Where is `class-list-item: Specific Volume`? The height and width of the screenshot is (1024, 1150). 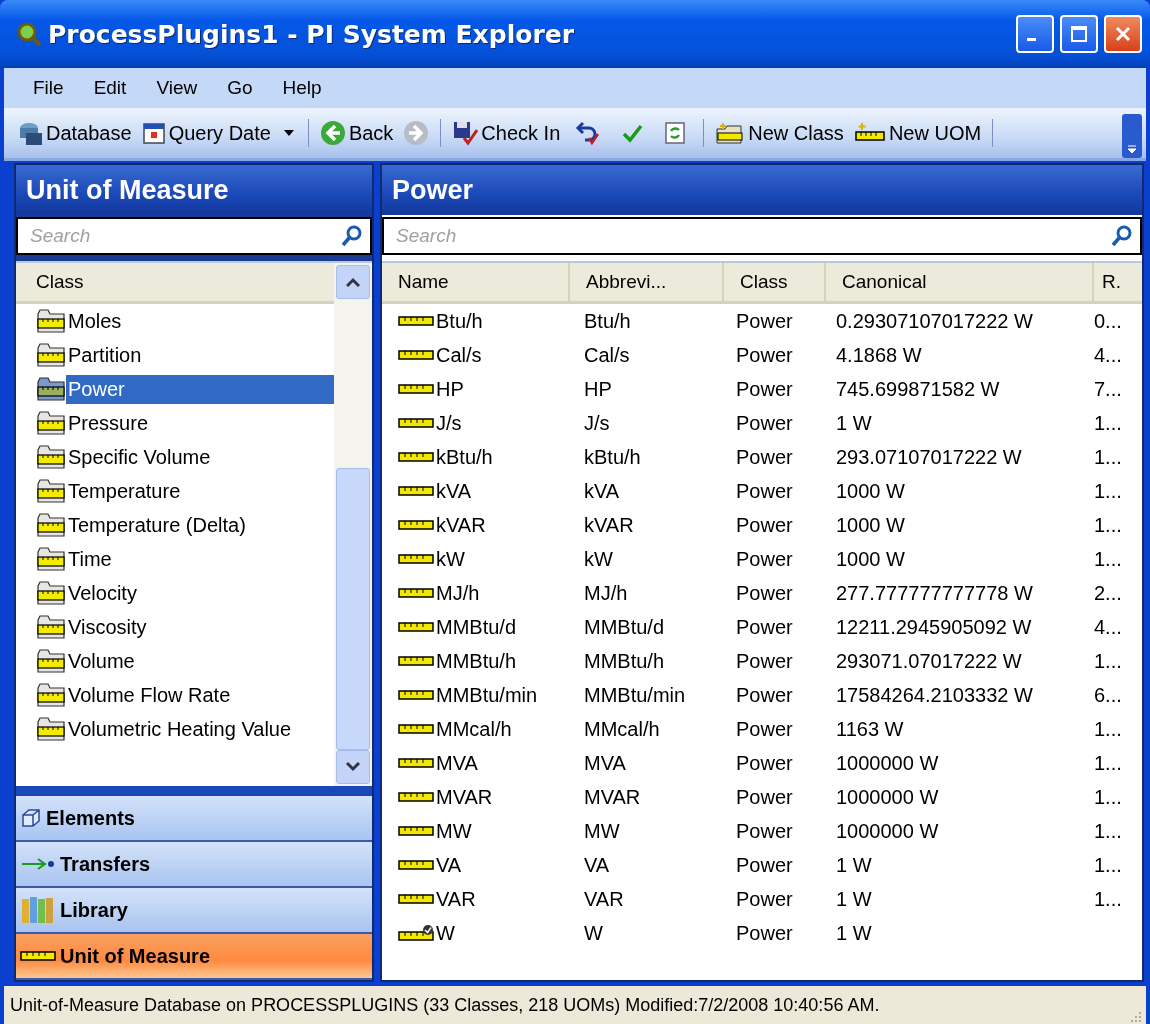
class-list-item: Specific Volume is located at coordinates (200, 457).